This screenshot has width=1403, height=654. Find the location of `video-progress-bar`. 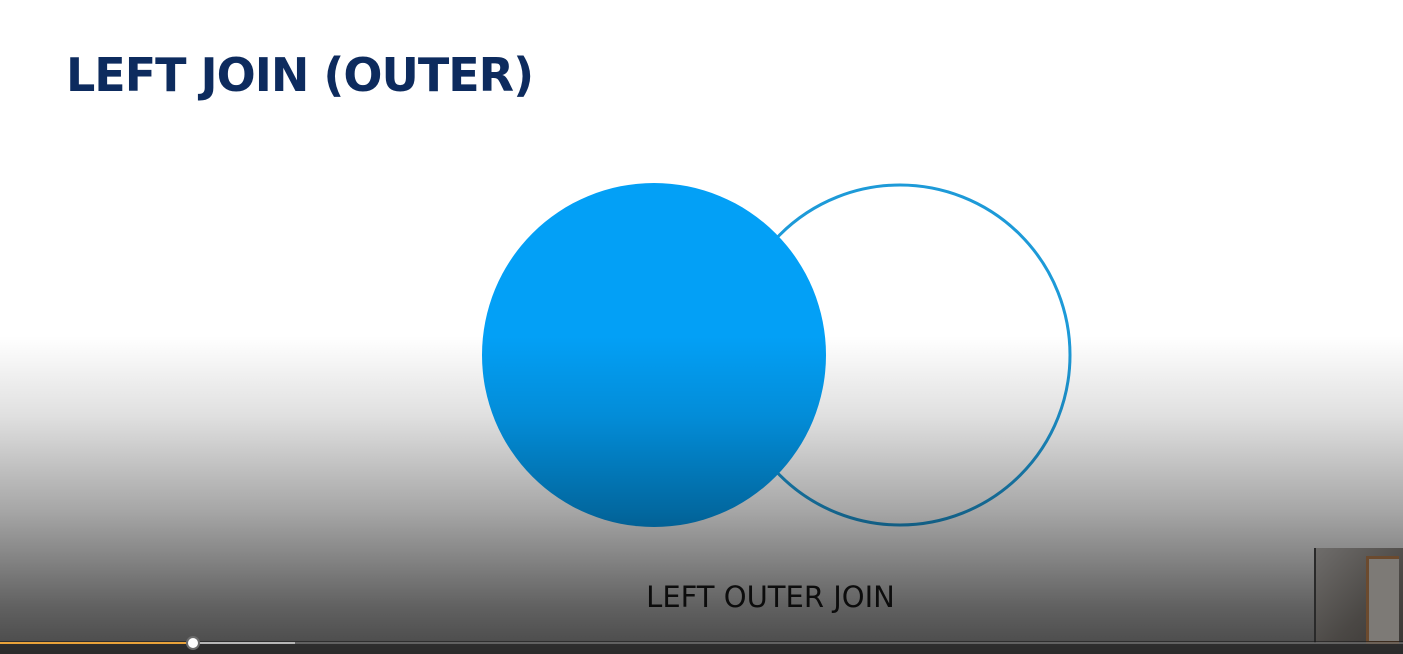

video-progress-bar is located at coordinates (701, 643).